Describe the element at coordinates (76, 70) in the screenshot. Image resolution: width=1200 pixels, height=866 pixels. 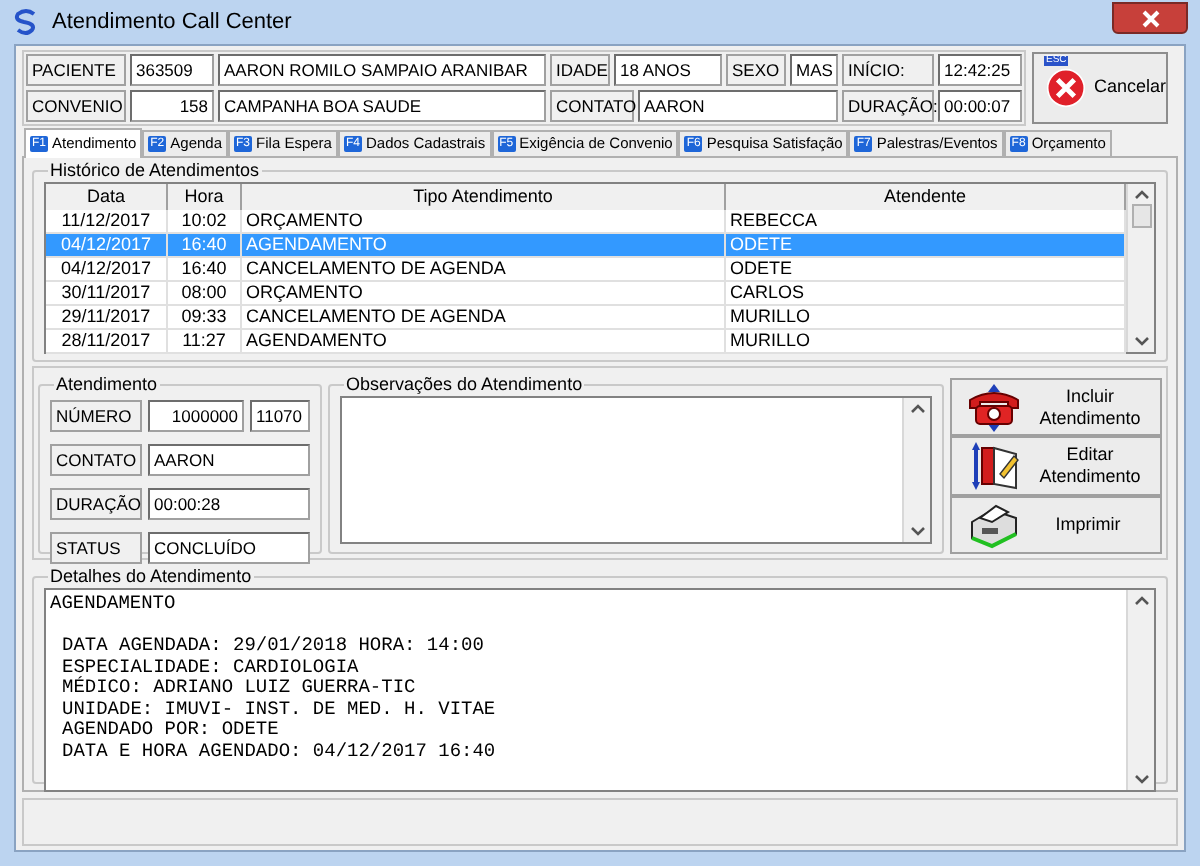
I see `field-label: PACIENTE` at that location.